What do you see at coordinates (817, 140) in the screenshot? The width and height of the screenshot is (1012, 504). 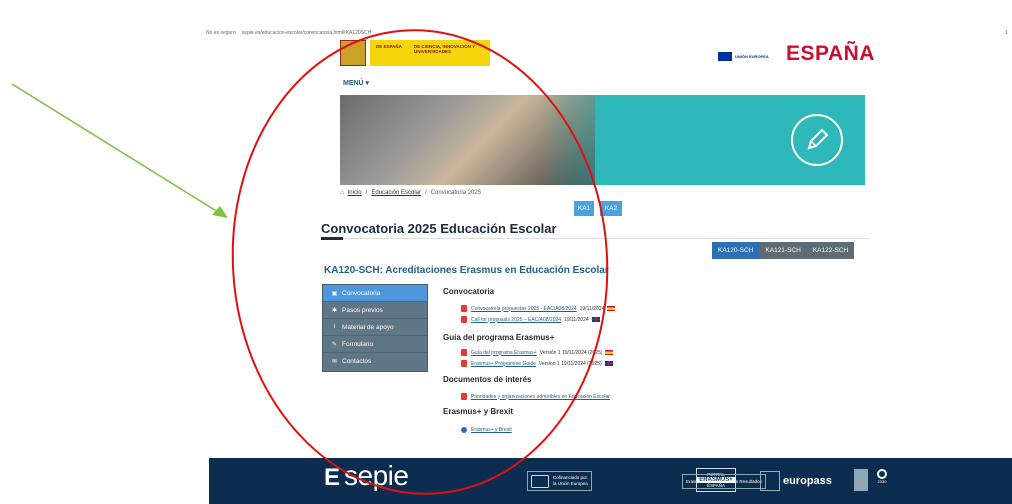 I see `pencil-icon` at bounding box center [817, 140].